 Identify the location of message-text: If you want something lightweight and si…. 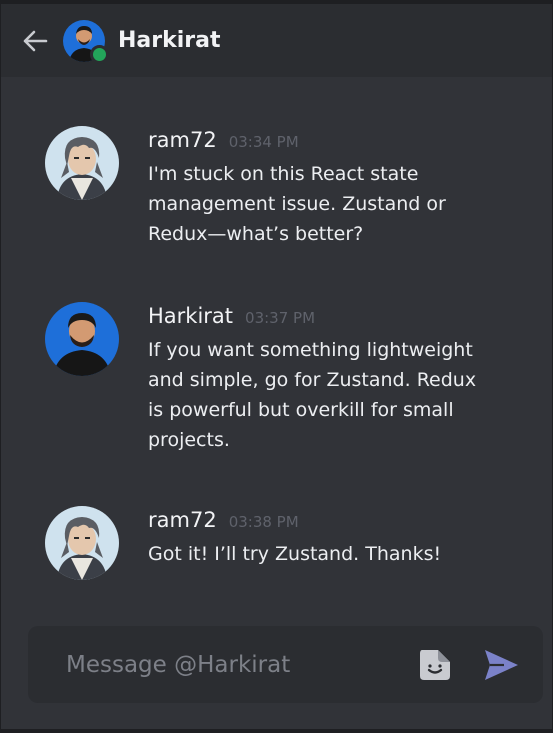
(312, 395).